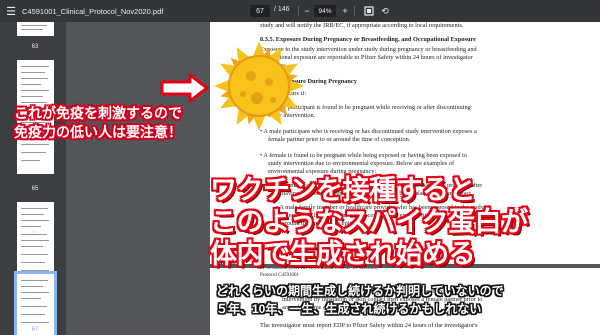 This screenshot has height=335, width=600. What do you see at coordinates (35, 47) in the screenshot?
I see `thumbnail-page-number: 63` at bounding box center [35, 47].